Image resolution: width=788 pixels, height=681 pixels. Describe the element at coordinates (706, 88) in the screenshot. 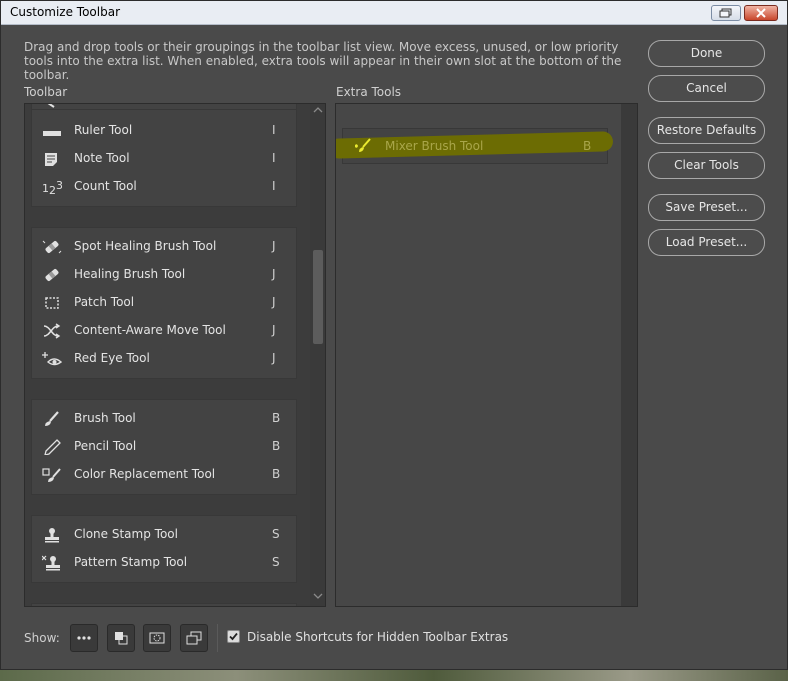

I see `cancel-button: Cancel` at that location.